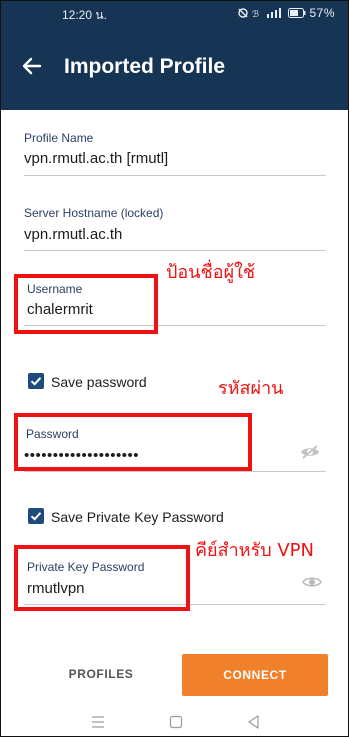 The height and width of the screenshot is (737, 349). What do you see at coordinates (98, 722) in the screenshot?
I see `menu-icon` at bounding box center [98, 722].